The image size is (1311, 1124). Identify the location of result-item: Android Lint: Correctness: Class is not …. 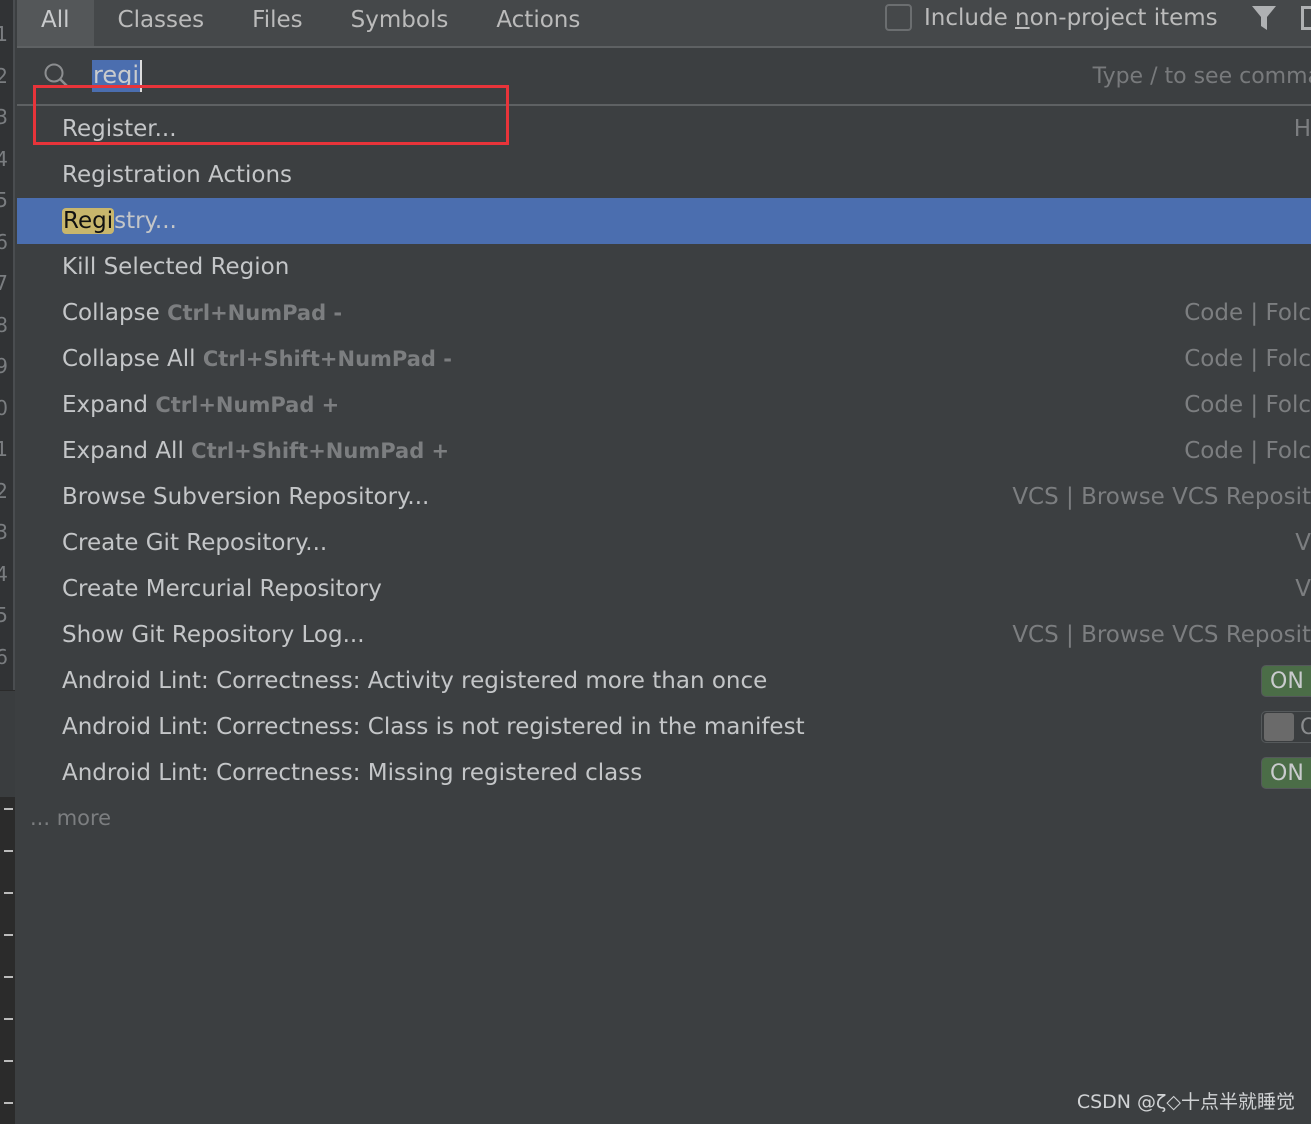
(664, 727).